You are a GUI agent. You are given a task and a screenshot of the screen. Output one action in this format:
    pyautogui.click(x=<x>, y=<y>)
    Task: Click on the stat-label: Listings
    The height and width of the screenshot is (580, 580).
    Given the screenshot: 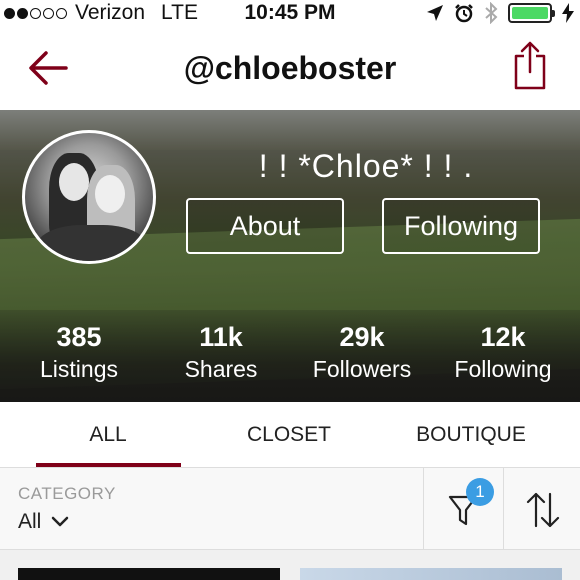 What is the action you would take?
    pyautogui.click(x=79, y=369)
    